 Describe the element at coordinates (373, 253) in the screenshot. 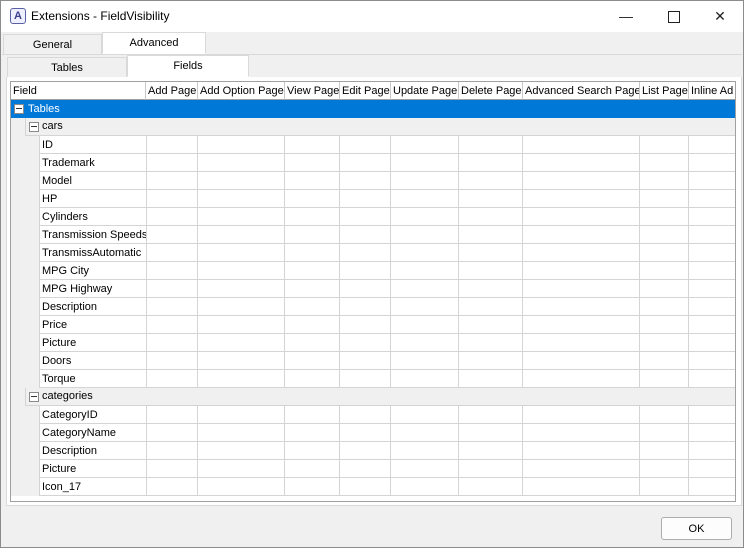

I see `field-row: TransmissAutomatic` at that location.